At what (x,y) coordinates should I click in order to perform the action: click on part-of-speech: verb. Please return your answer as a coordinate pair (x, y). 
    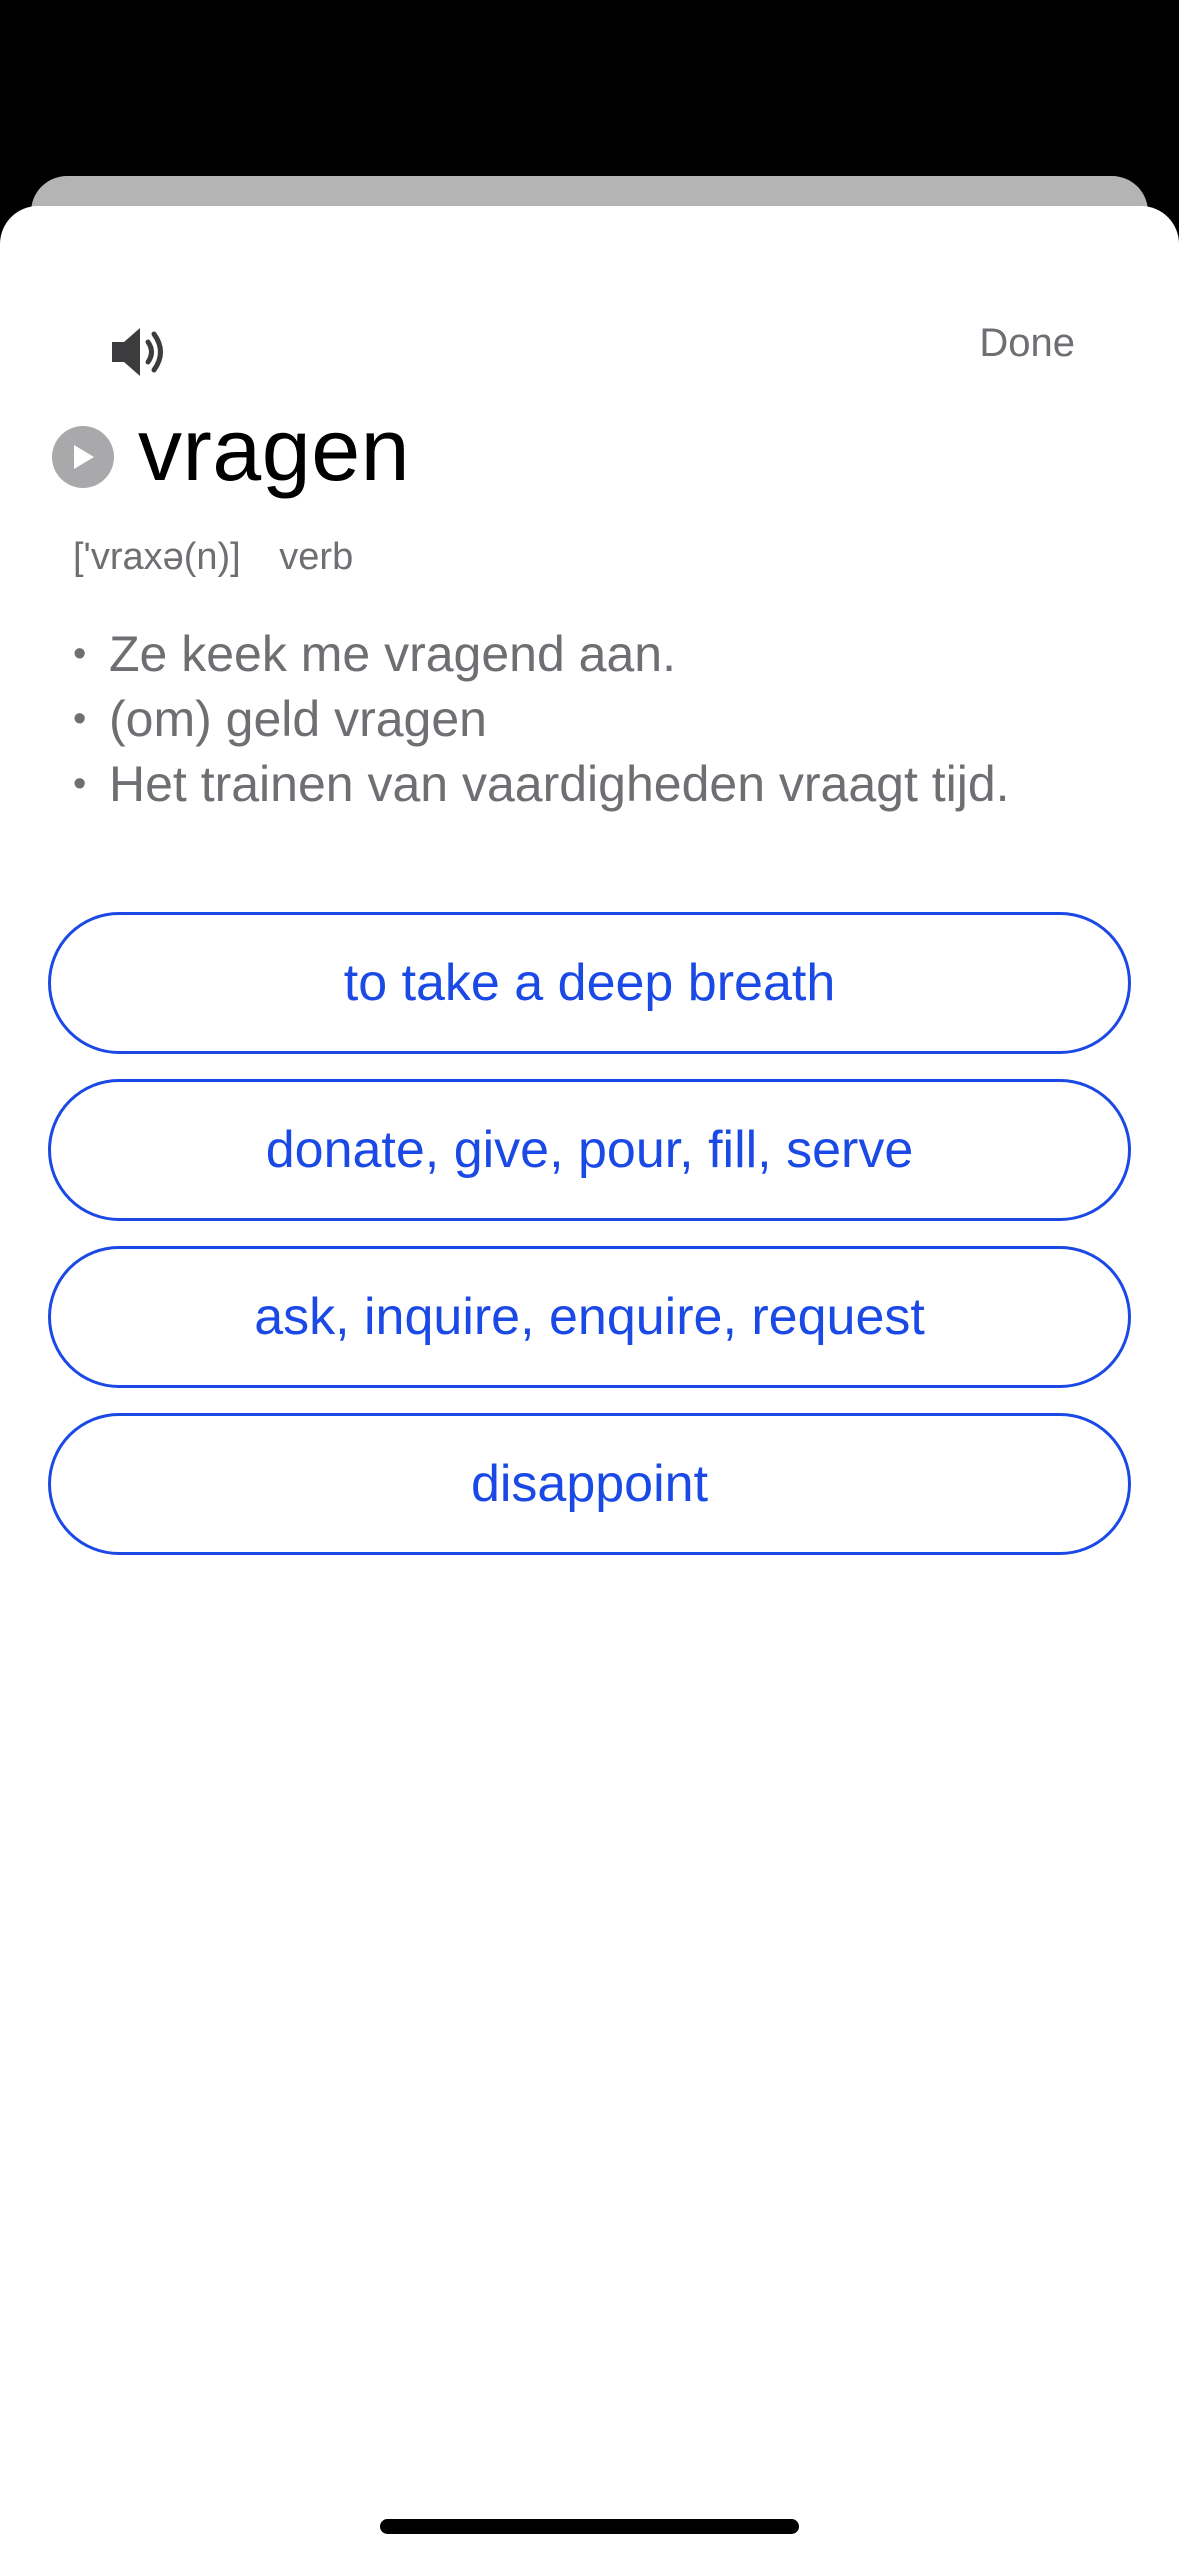
    Looking at the image, I should click on (316, 557).